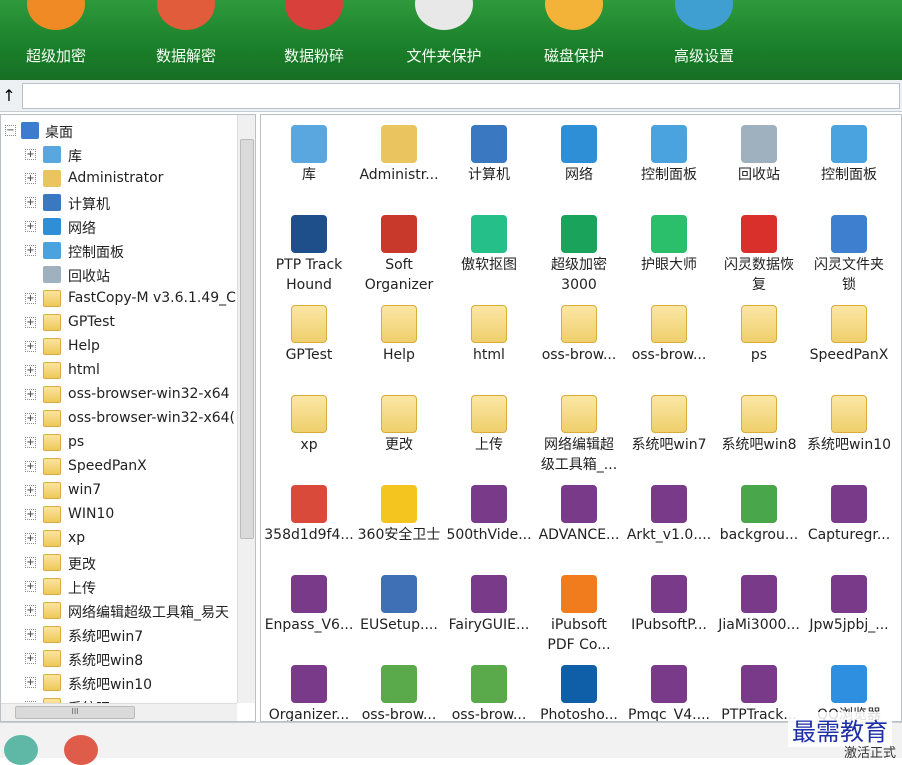 This screenshot has height=765, width=902. What do you see at coordinates (119, 131) in the screenshot?
I see `tree-root-desktop: − 桌面` at bounding box center [119, 131].